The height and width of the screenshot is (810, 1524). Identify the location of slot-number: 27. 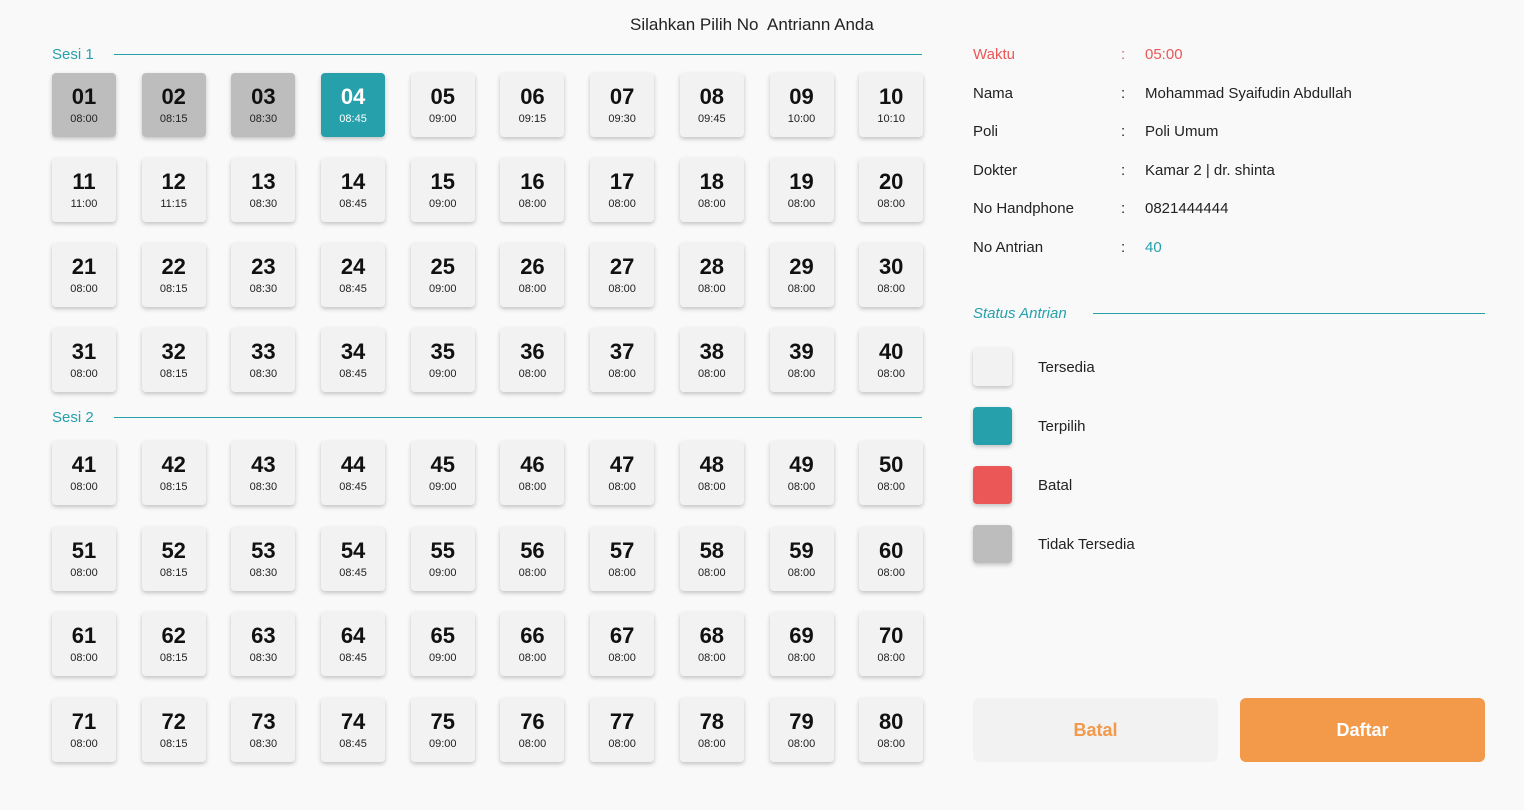
(622, 266).